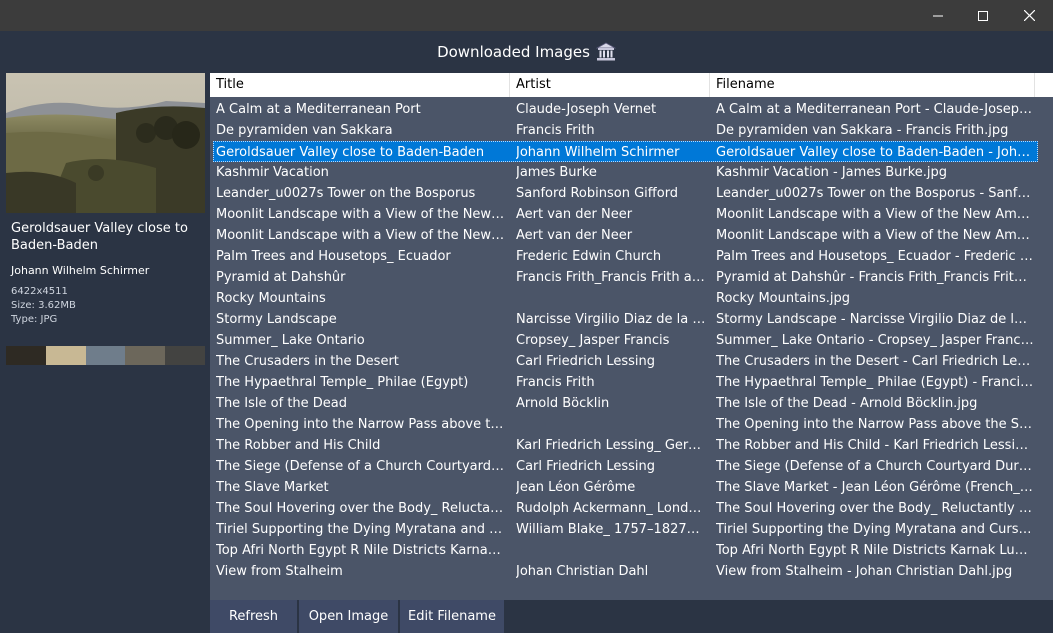 The width and height of the screenshot is (1053, 633). Describe the element at coordinates (99, 237) in the screenshot. I see `image-title: Geroldsauer Valley close to Baden-Baden` at that location.